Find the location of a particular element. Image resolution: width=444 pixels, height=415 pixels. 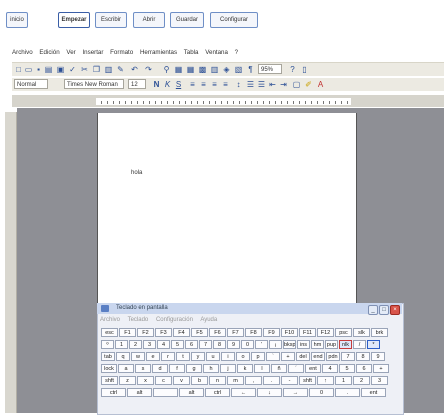

menu-edicion: Edición is located at coordinates (49, 52).